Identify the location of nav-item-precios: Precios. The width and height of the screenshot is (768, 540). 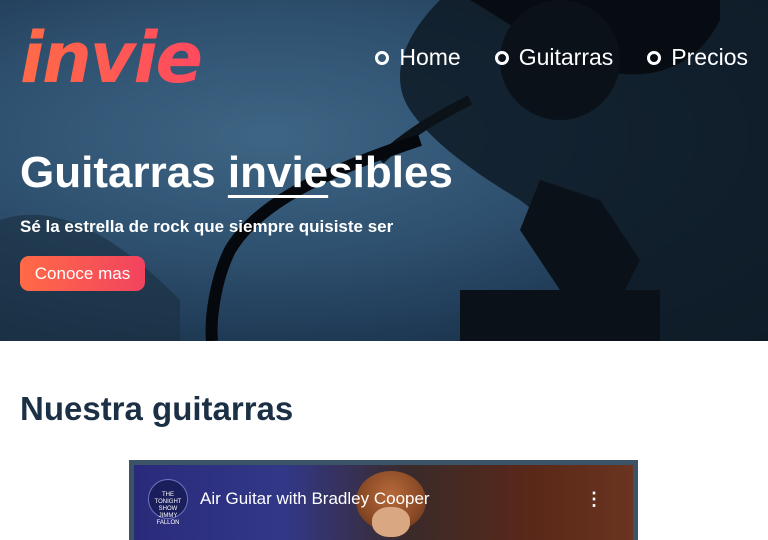
(697, 57).